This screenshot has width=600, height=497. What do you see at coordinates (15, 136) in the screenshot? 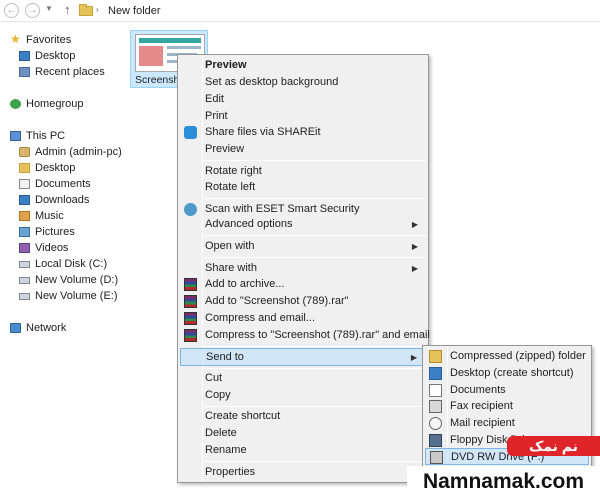
I see `computer-icon` at bounding box center [15, 136].